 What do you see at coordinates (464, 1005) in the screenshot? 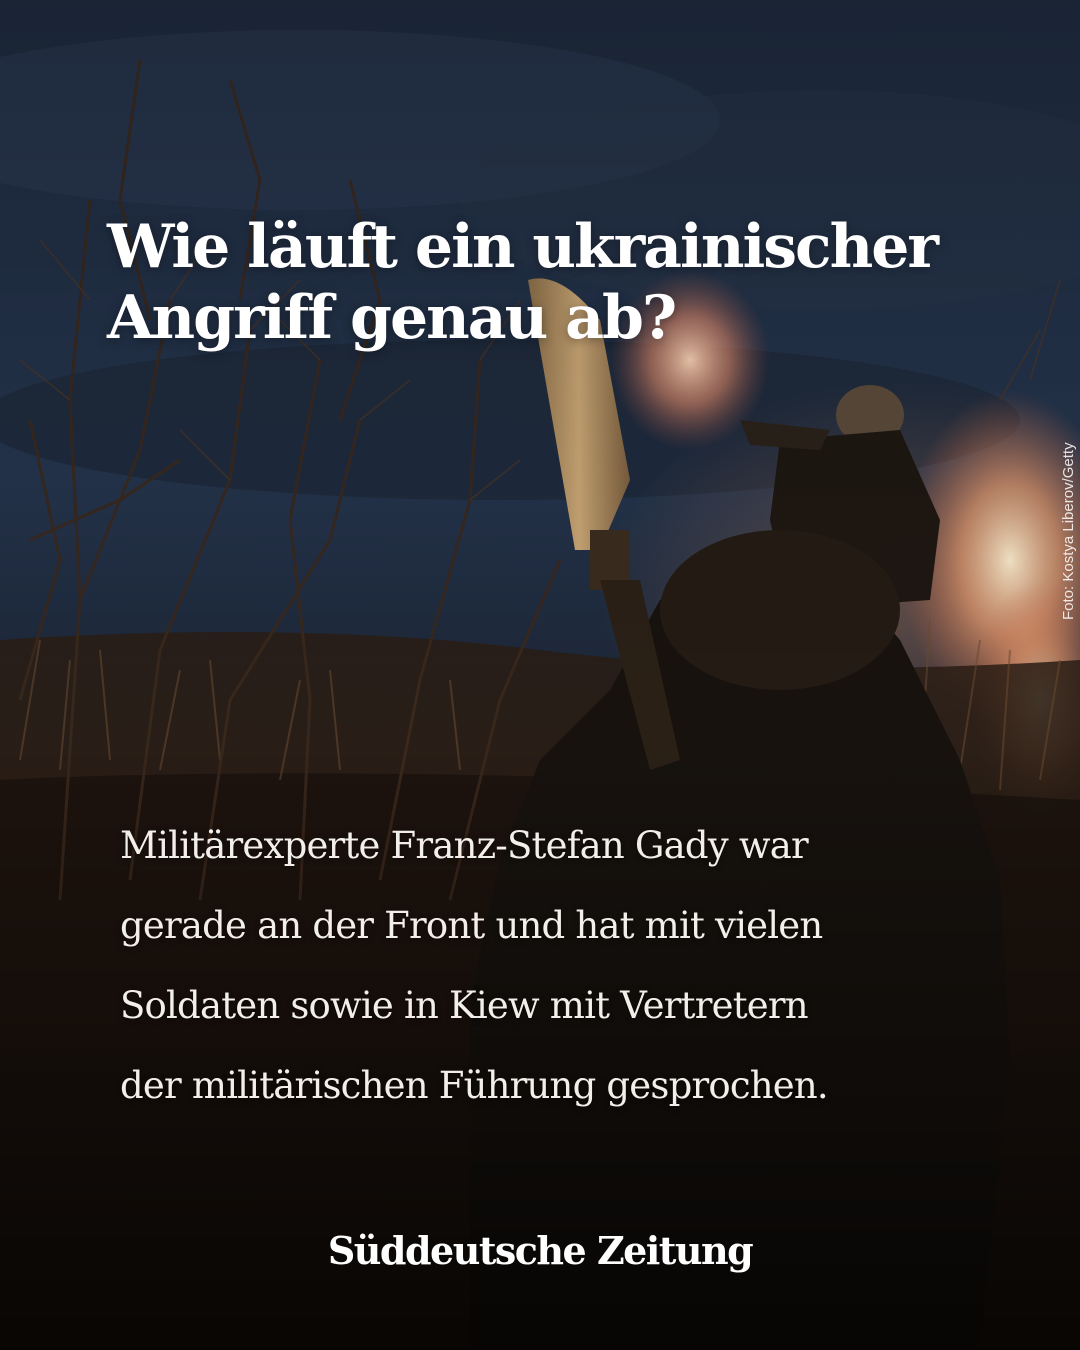
I see `body-line-3: Soldaten sowie in Kiew mit Vertretern` at bounding box center [464, 1005].